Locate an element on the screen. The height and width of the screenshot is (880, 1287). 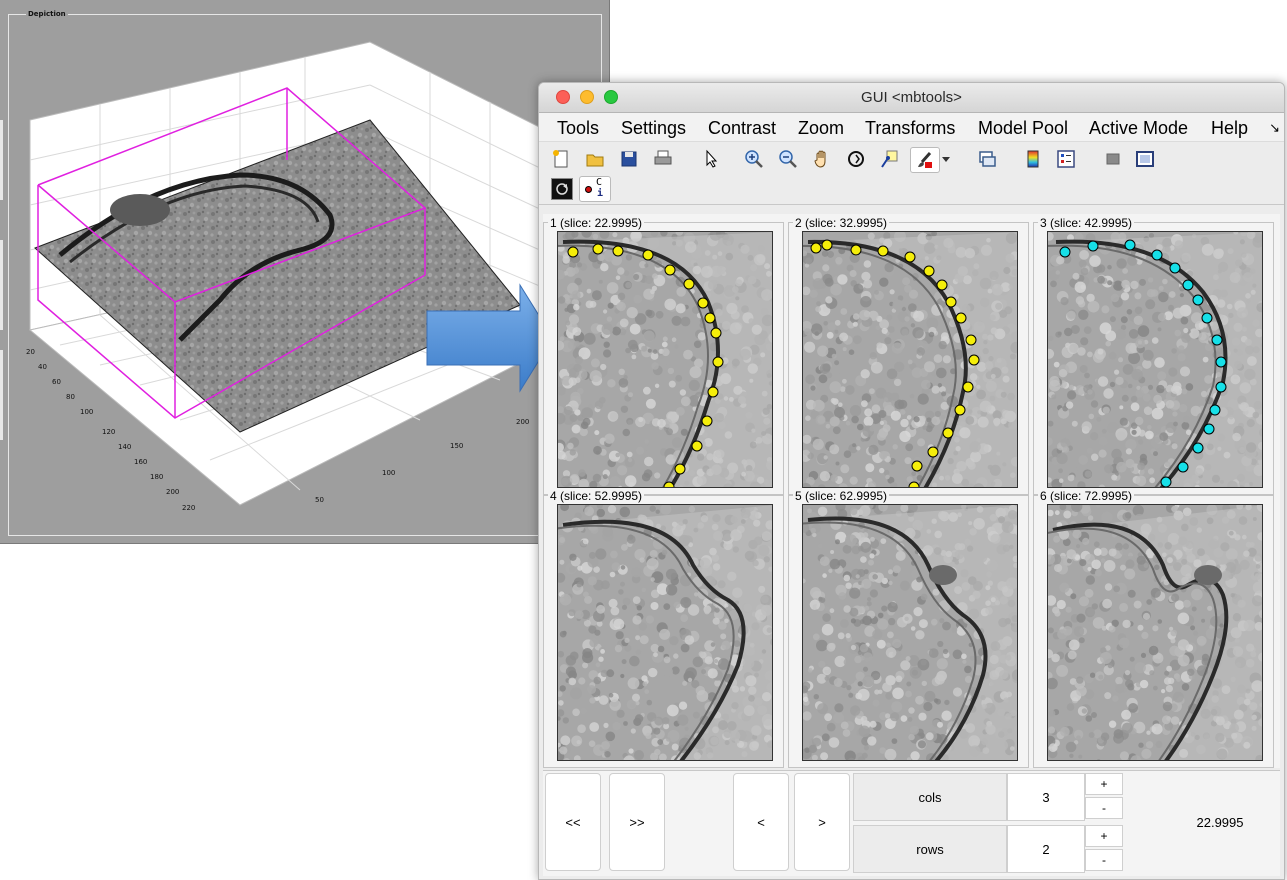
previous-slice-button: < is located at coordinates (761, 822).